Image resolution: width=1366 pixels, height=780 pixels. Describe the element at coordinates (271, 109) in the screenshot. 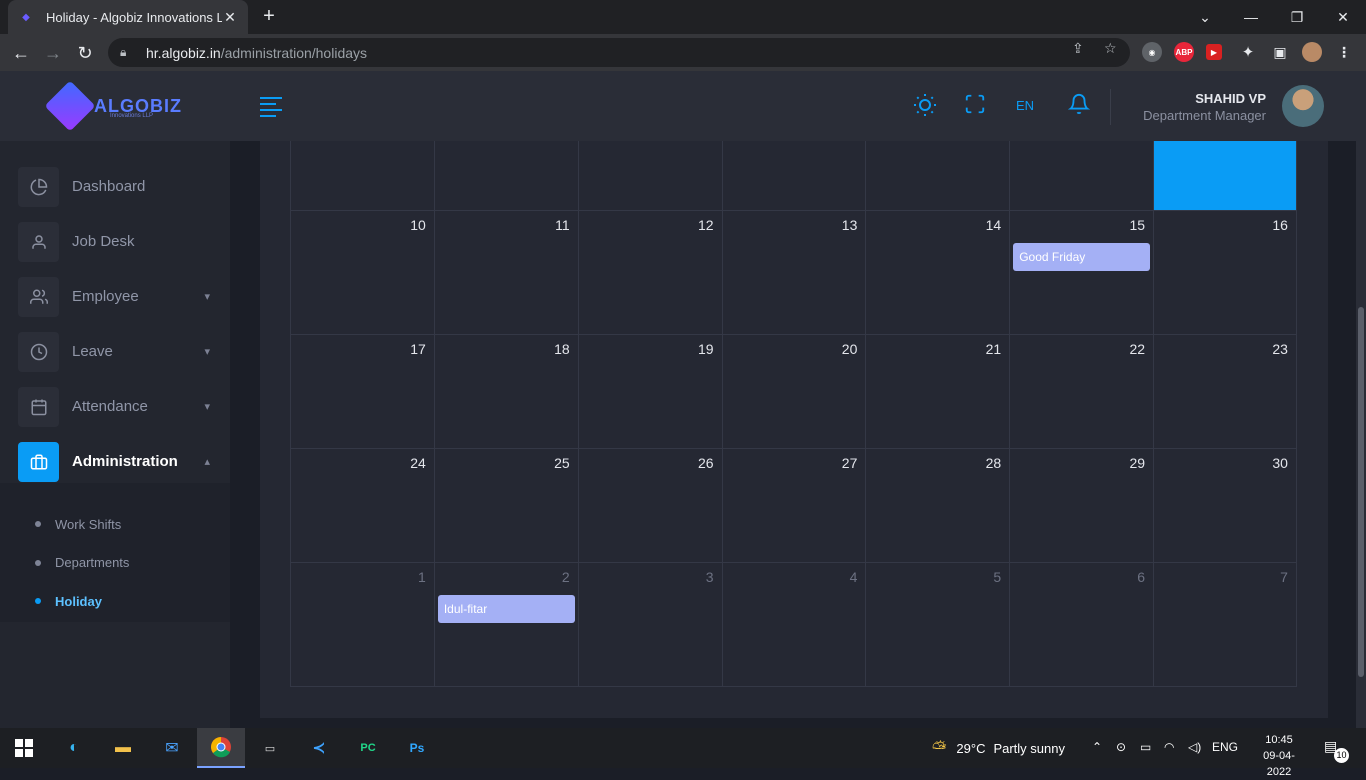

I see `menu-toggle-icon` at that location.